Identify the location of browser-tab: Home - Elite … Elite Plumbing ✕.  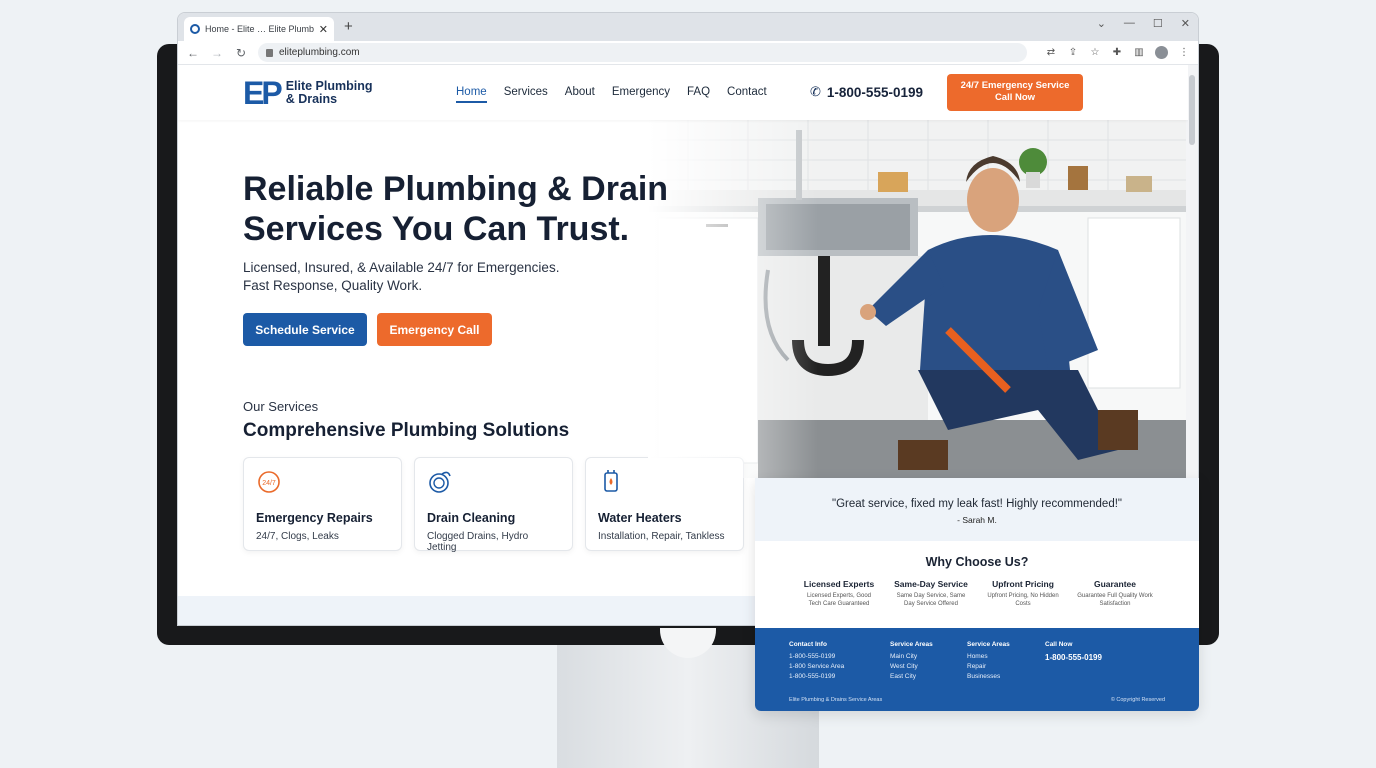
(259, 29).